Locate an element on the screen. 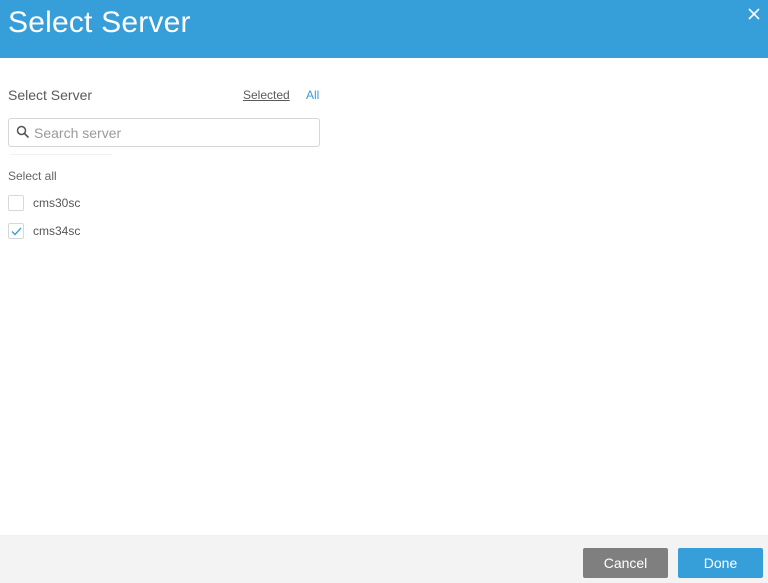 This screenshot has height=583, width=768. select-all-link: Select all is located at coordinates (32, 176).